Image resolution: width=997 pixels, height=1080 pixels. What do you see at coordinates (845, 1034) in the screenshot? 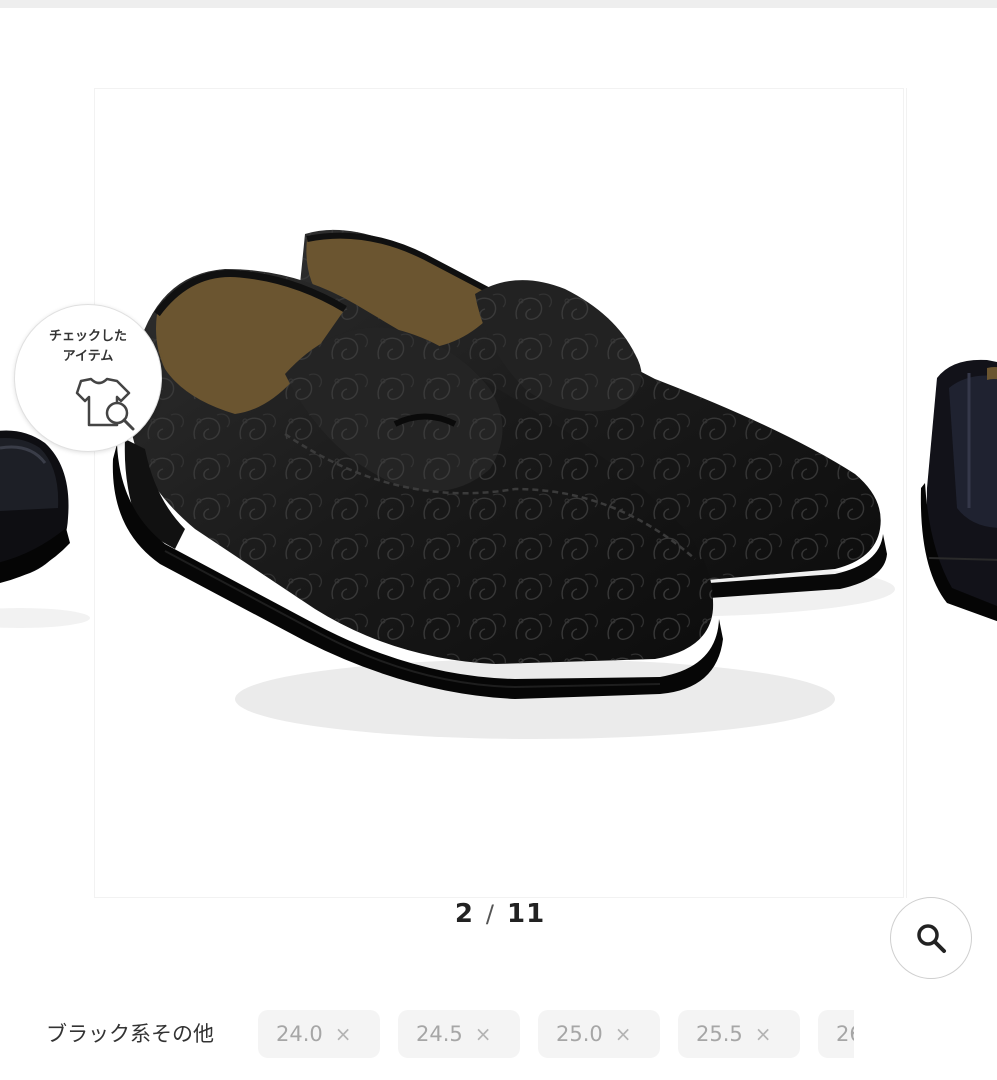
I see `size-label: 26.0` at bounding box center [845, 1034].